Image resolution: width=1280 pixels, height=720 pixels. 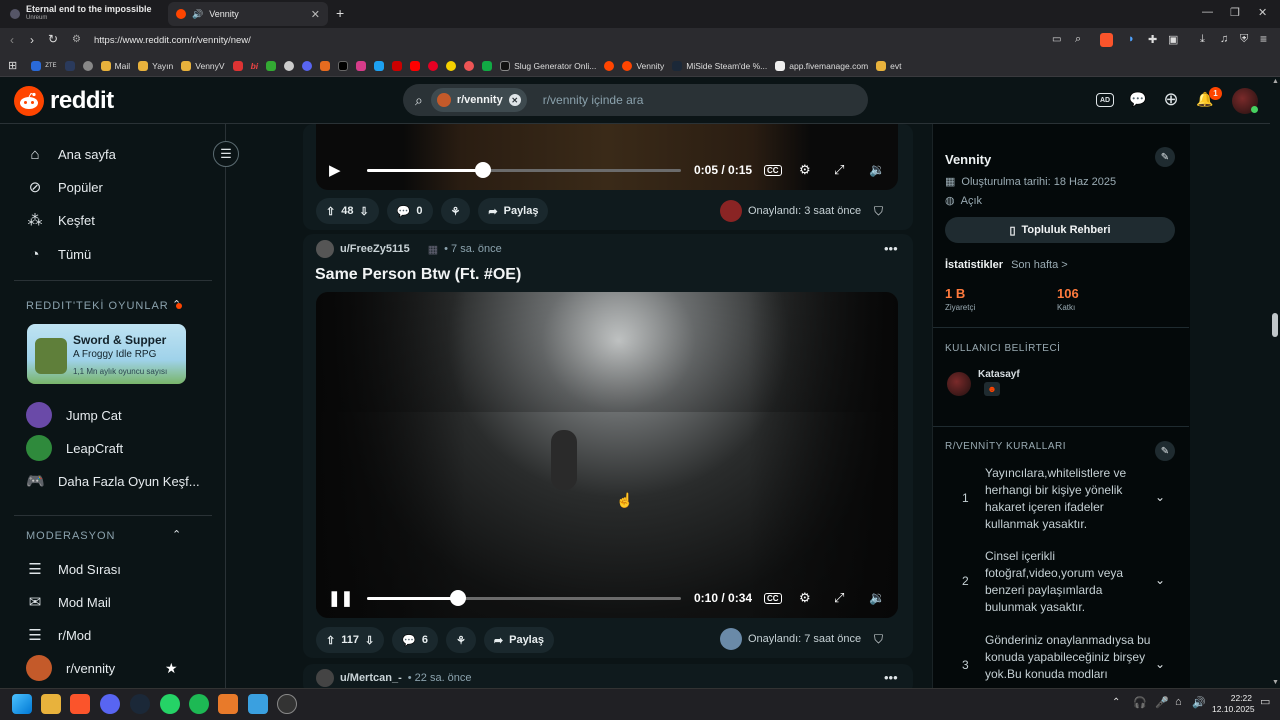 What do you see at coordinates (155, 65) in the screenshot?
I see `bookmark-yayin: Yayın` at bounding box center [155, 65].